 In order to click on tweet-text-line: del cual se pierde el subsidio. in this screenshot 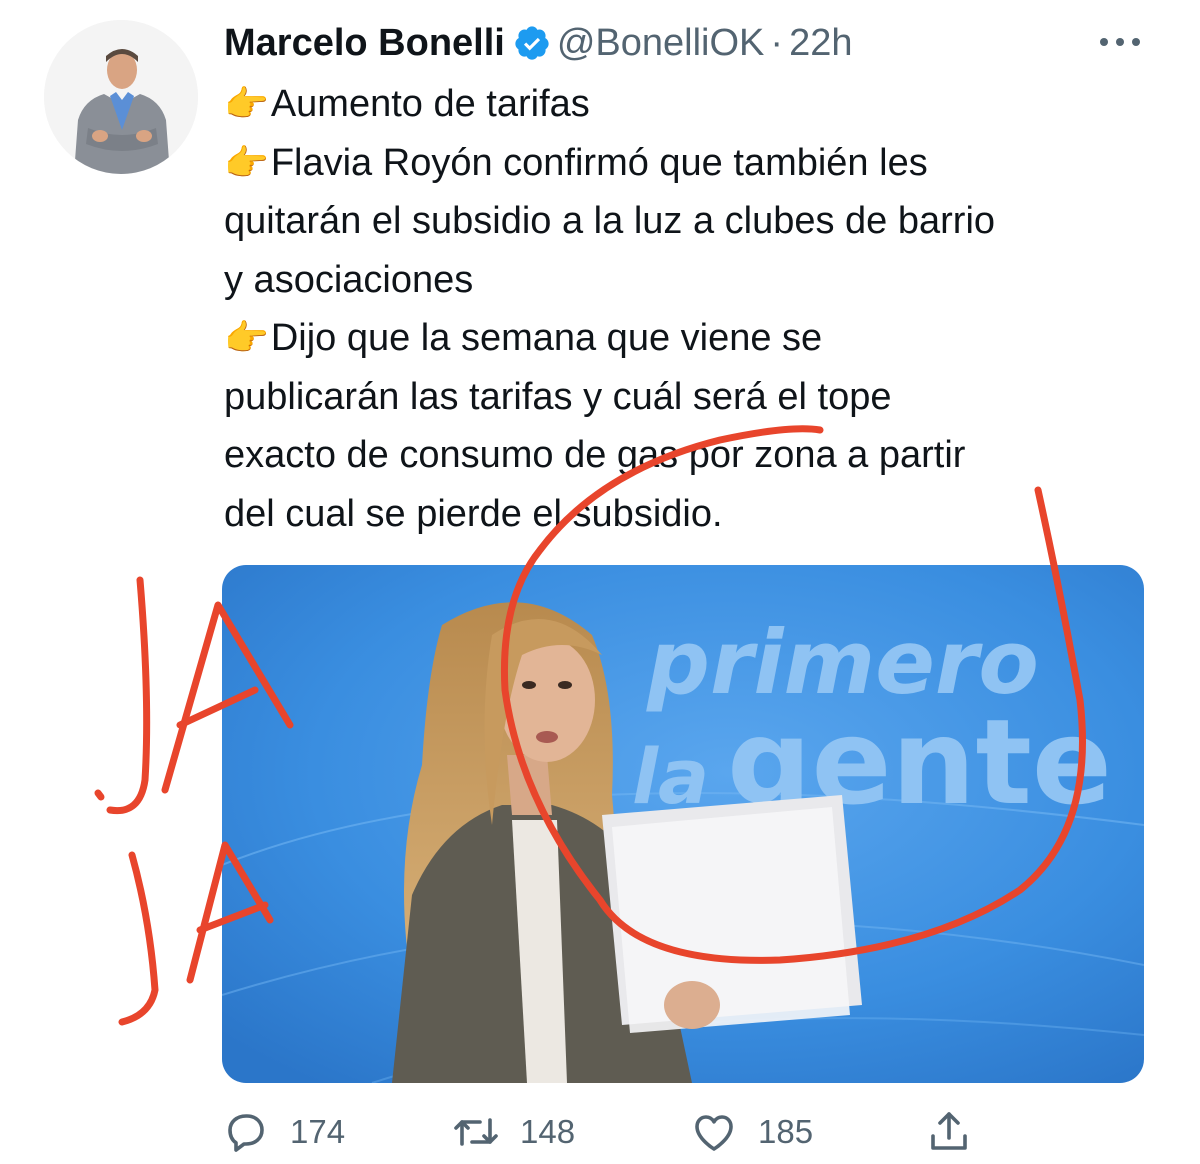, I will do `click(694, 514)`.